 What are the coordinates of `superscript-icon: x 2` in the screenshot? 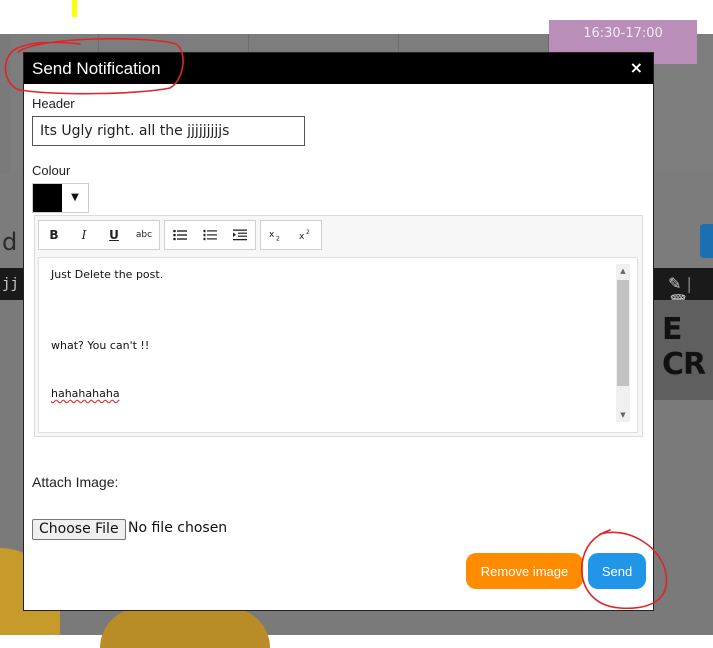 It's located at (304, 235).